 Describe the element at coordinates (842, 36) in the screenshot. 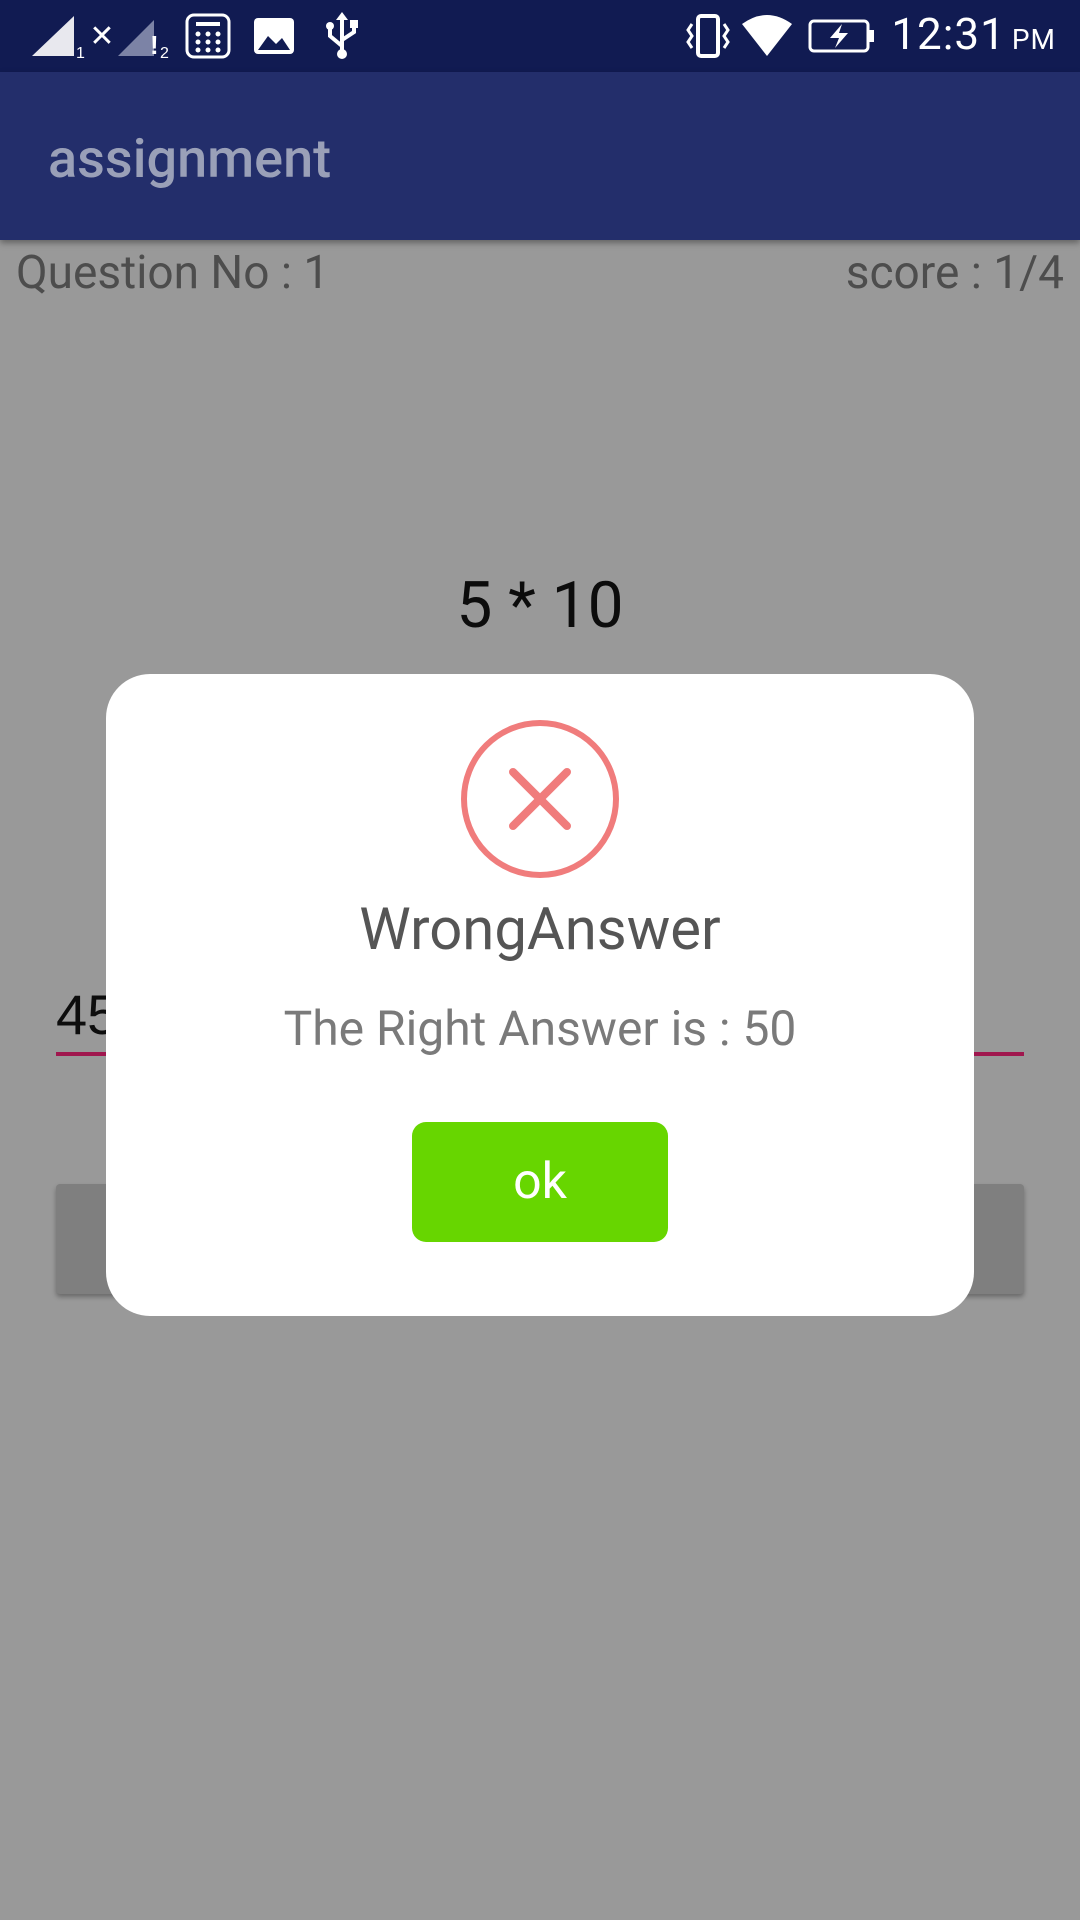

I see `battery-charging-icon` at that location.